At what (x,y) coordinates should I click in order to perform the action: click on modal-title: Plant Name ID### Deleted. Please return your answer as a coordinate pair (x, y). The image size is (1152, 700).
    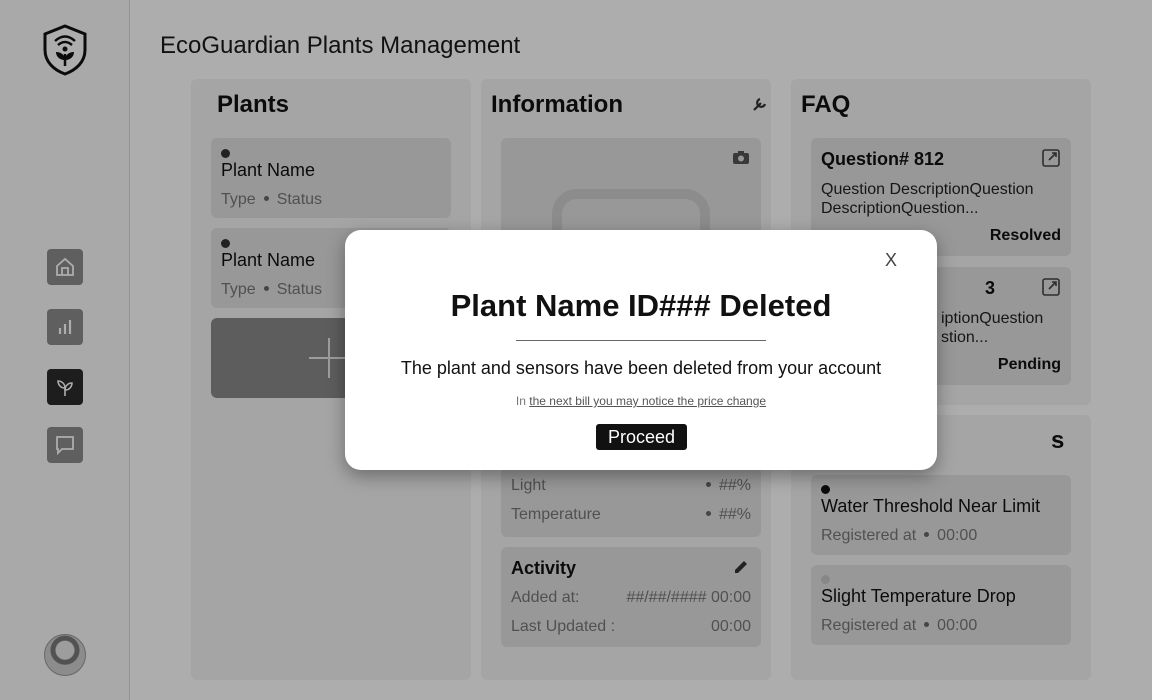
    Looking at the image, I should click on (641, 305).